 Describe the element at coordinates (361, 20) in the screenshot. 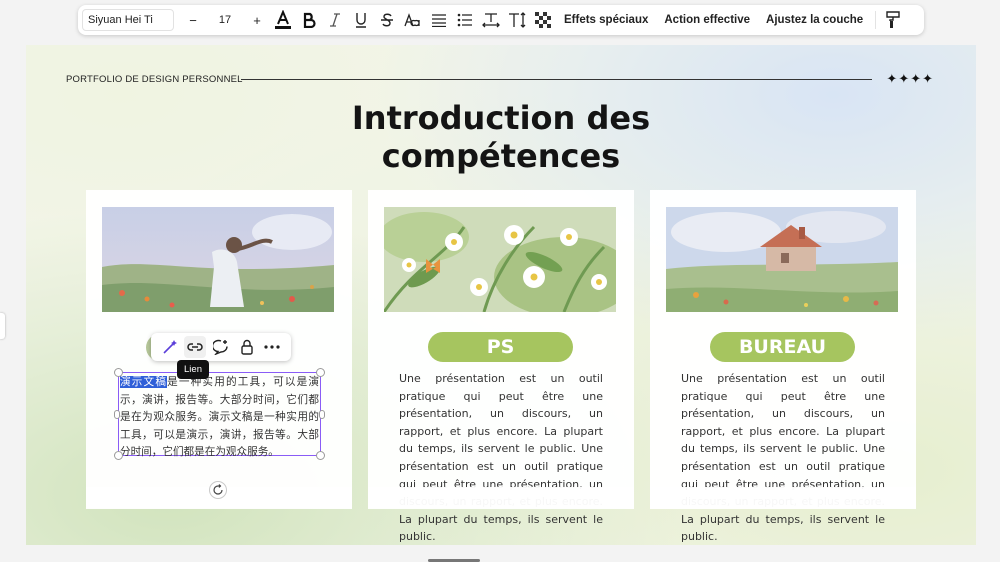

I see `underline-icon` at that location.